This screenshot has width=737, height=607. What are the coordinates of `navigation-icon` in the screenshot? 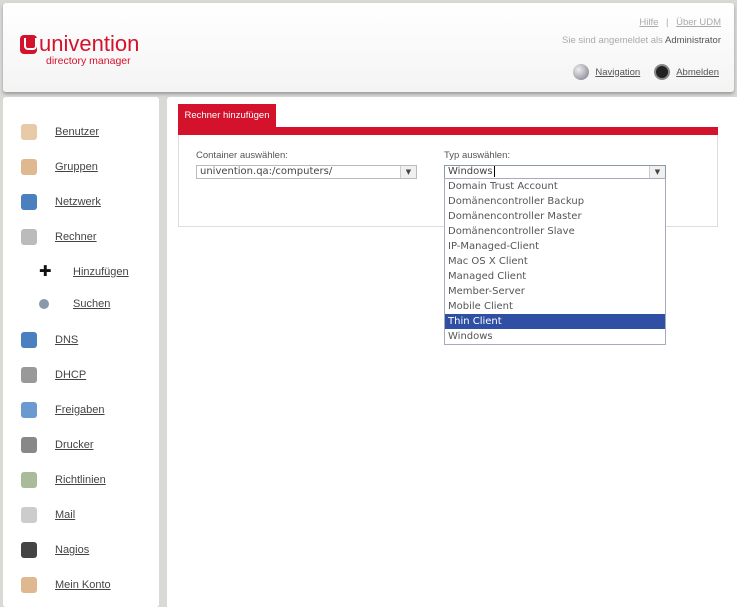 It's located at (581, 72).